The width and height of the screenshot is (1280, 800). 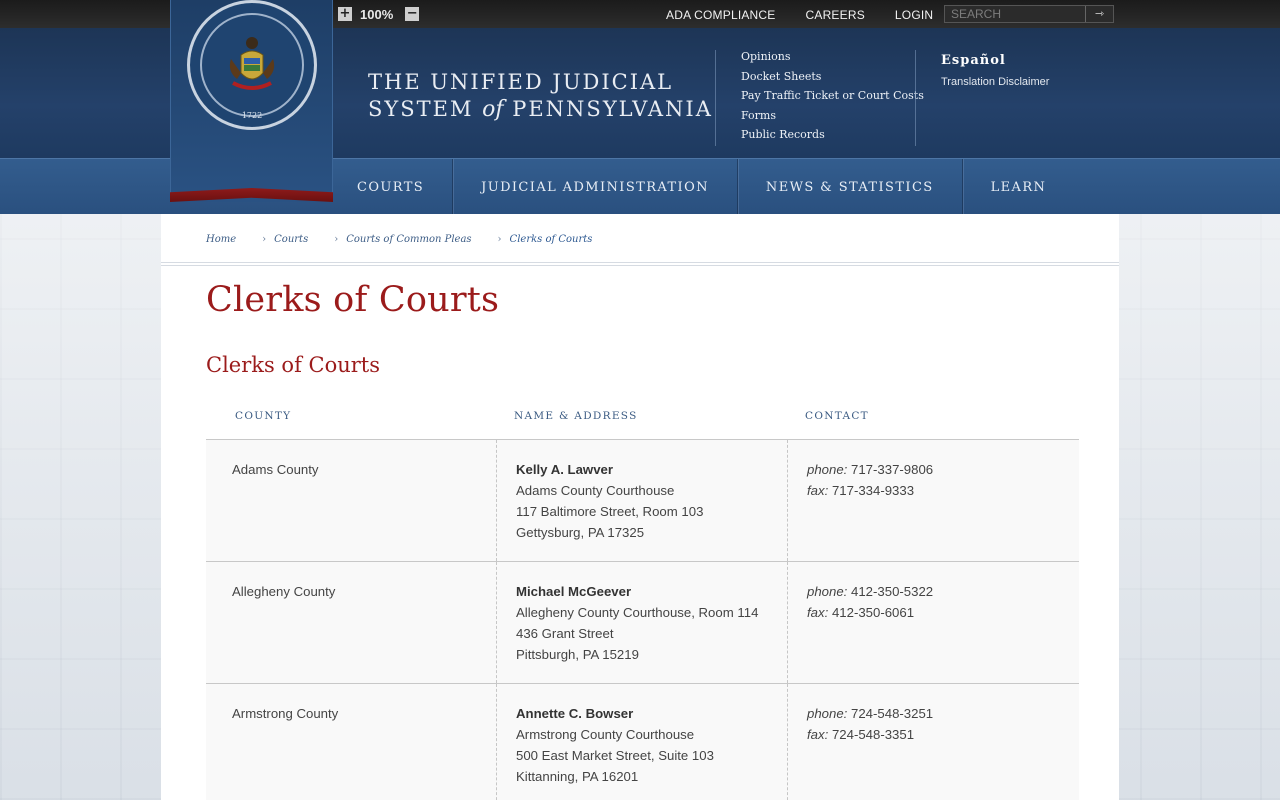 What do you see at coordinates (995, 82) in the screenshot?
I see `translation-disclaimer-link: Translation Disclaimer` at bounding box center [995, 82].